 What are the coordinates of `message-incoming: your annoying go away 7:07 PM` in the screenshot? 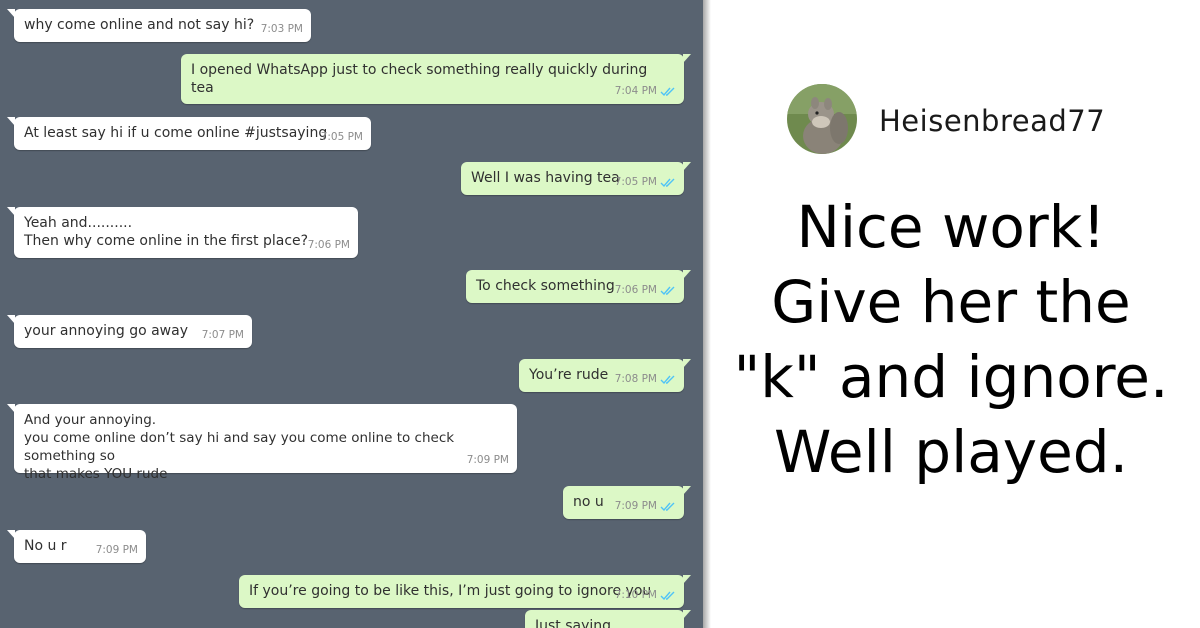 It's located at (129, 331).